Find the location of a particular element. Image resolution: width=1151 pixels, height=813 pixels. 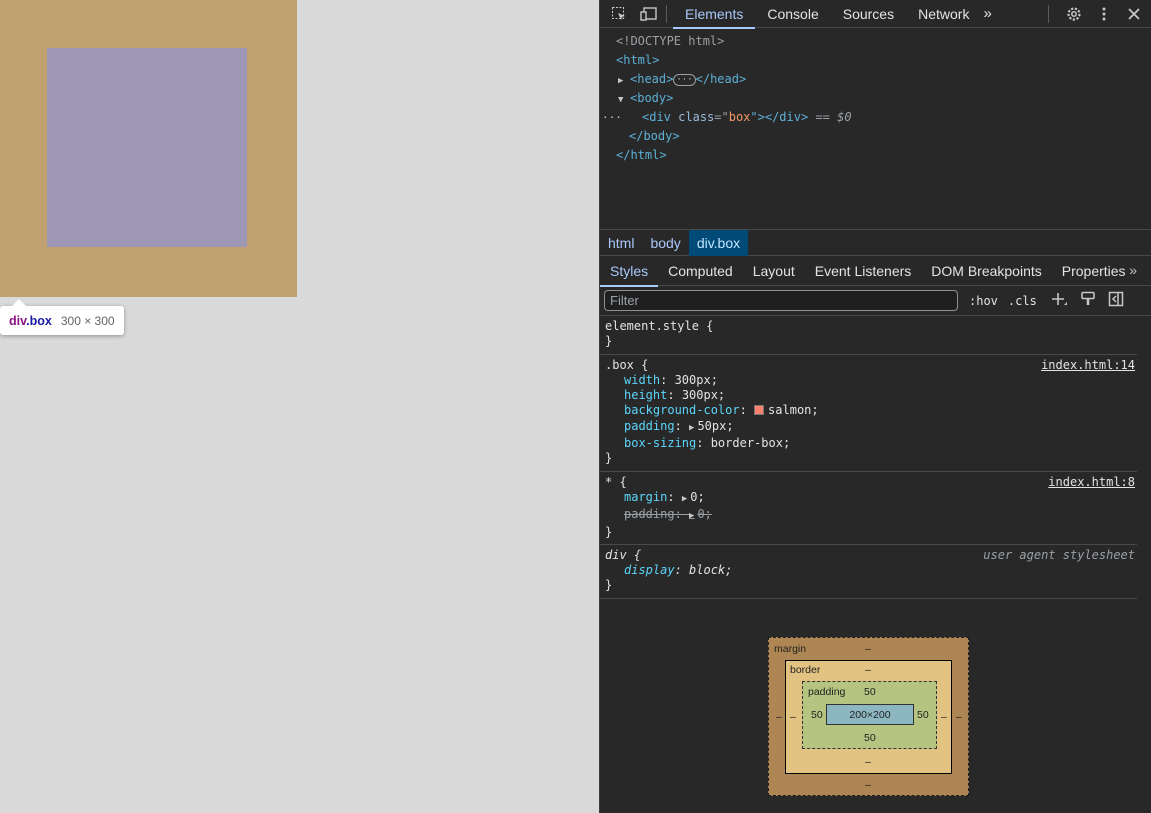

declaration-height: height: 300px; is located at coordinates (875, 395).